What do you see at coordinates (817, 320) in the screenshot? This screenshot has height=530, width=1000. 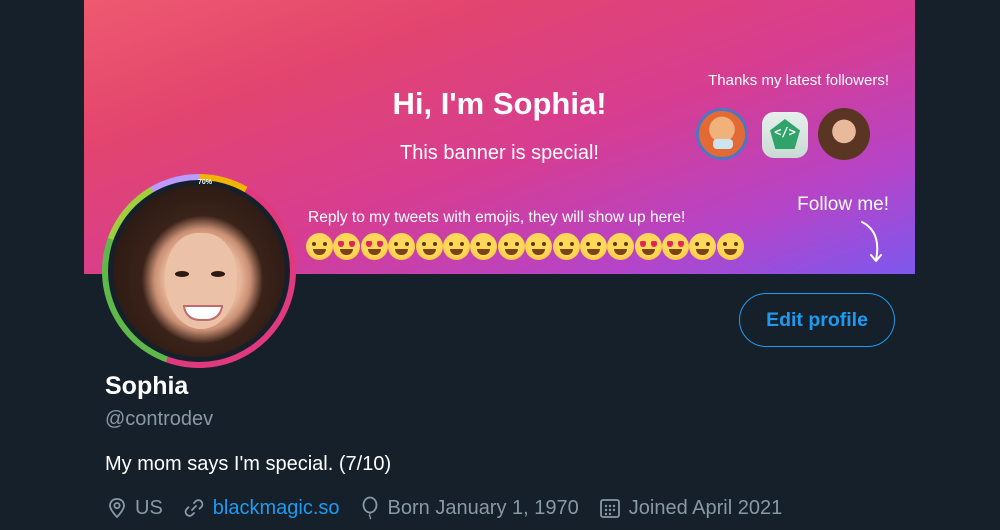 I see `edit-profile-button: Edit profile` at bounding box center [817, 320].